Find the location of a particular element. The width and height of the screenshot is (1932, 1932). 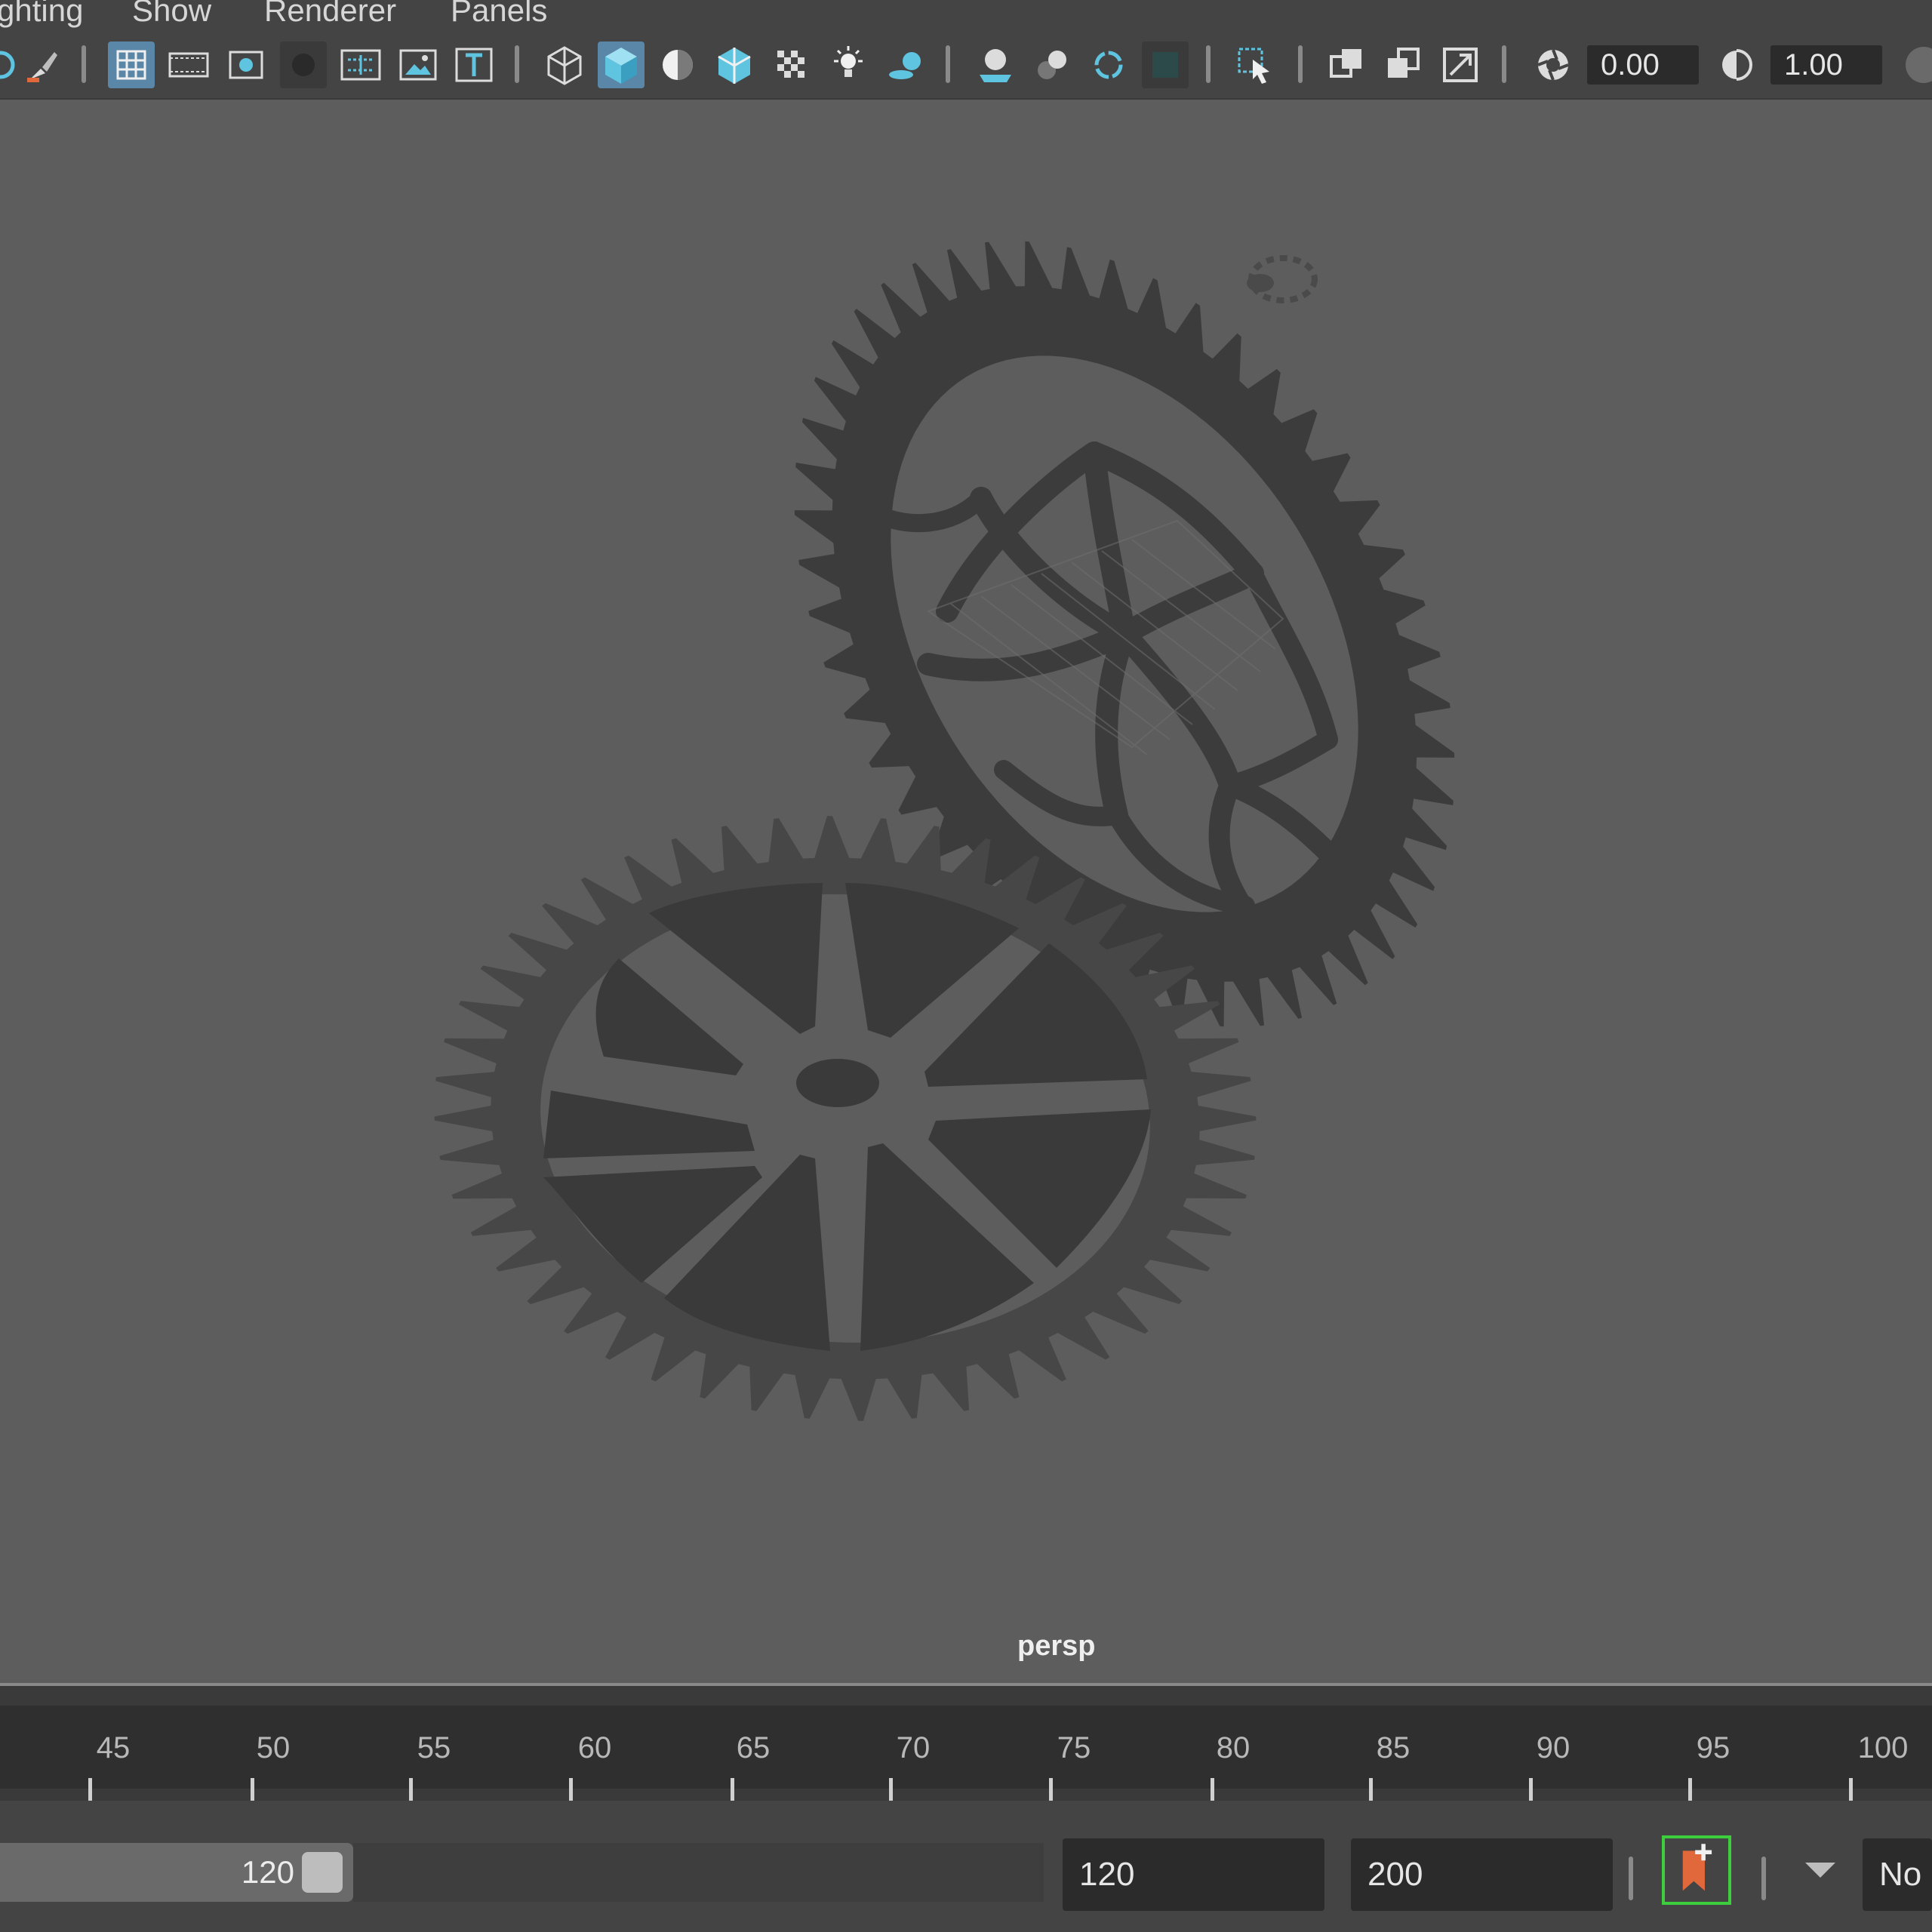

range-slider-track is located at coordinates (698, 1872).